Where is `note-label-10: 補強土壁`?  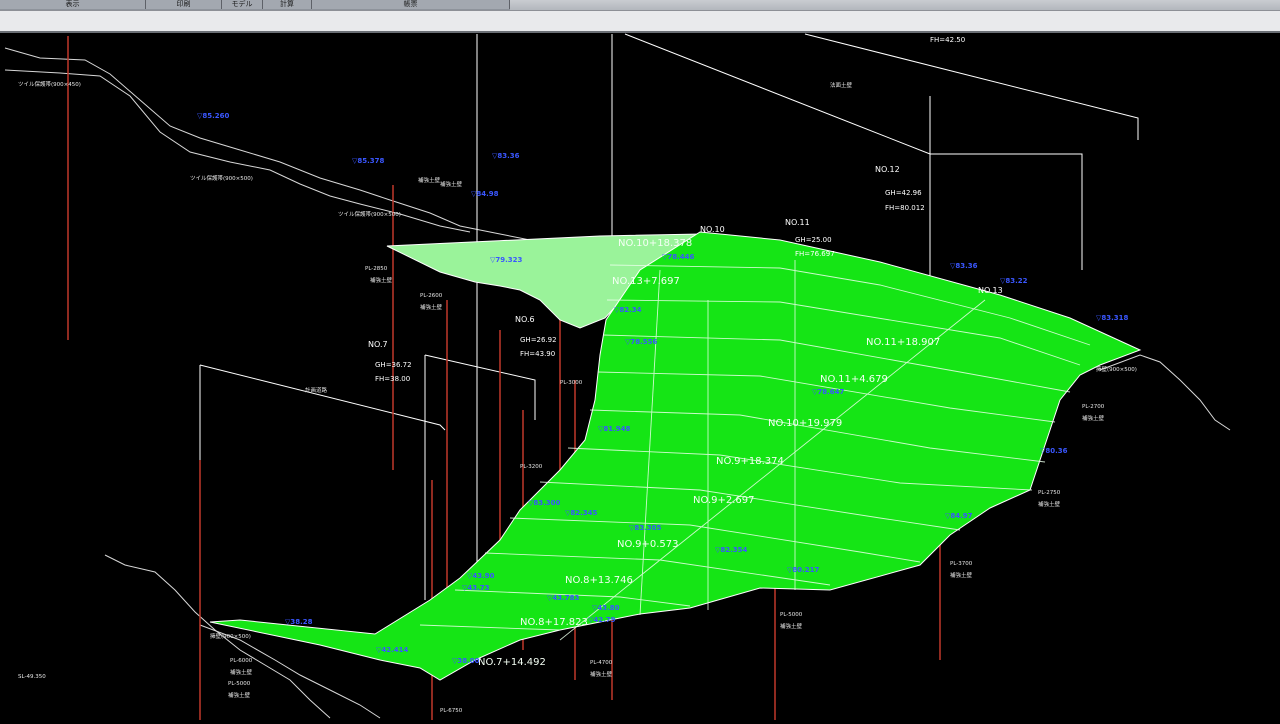
note-label-10: 補強土壁 is located at coordinates (1093, 418).